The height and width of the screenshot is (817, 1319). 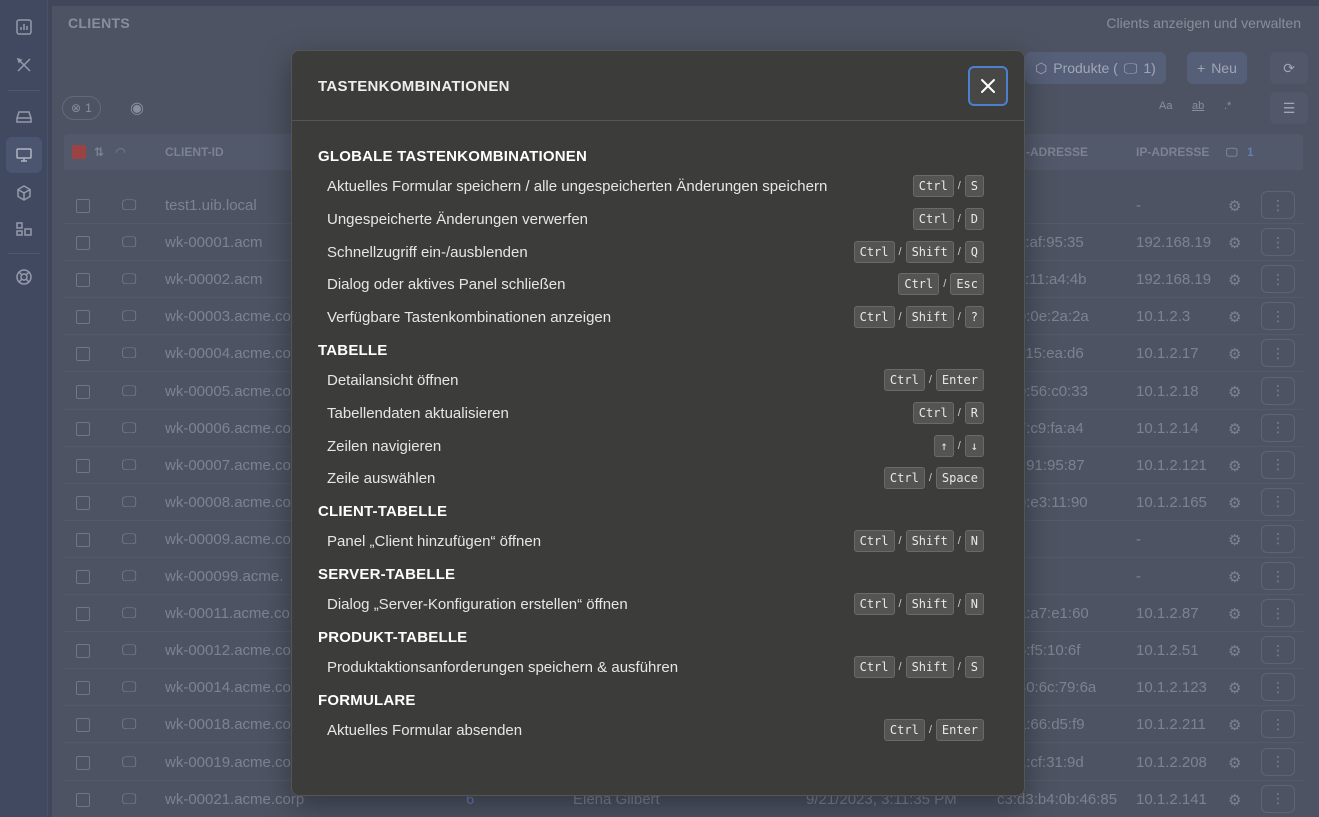 I want to click on shortcut-label: Aktuelles Formular absenden, so click(x=425, y=730).